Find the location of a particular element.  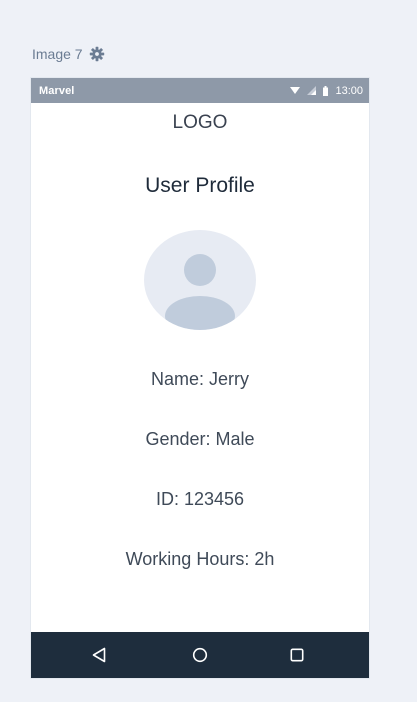

battery-icon is located at coordinates (326, 90).